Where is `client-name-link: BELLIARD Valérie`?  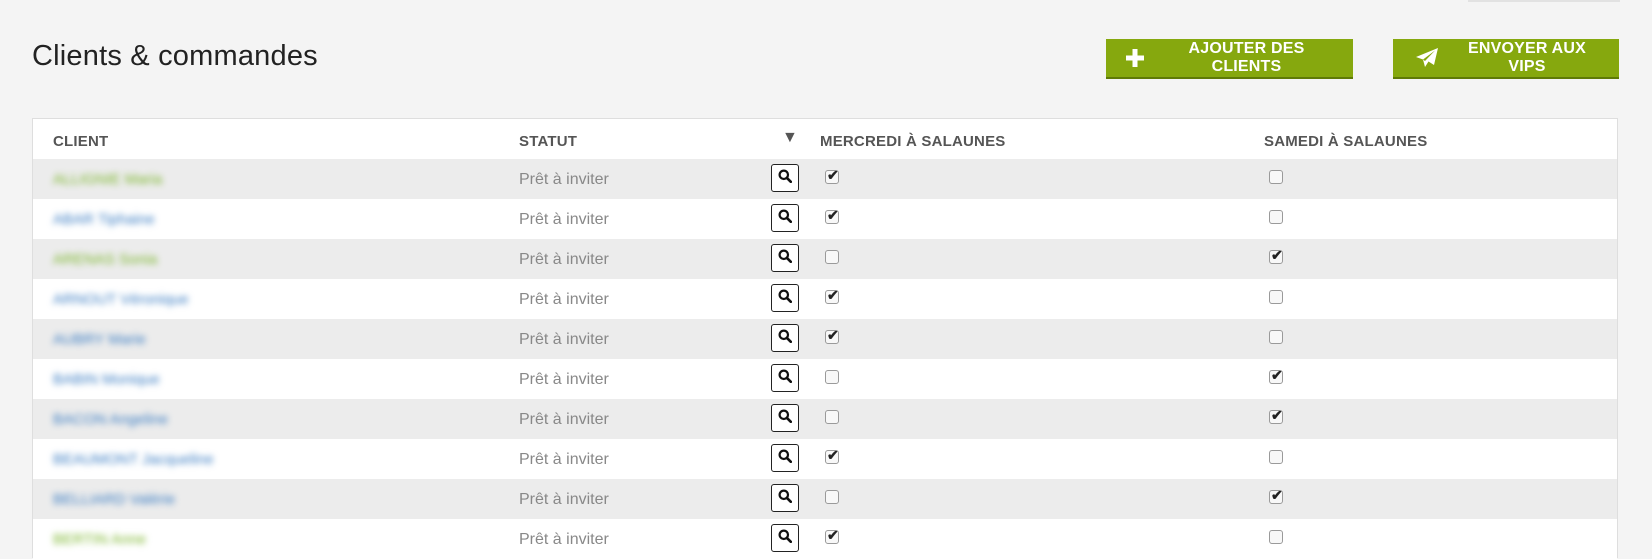 client-name-link: BELLIARD Valérie is located at coordinates (114, 499).